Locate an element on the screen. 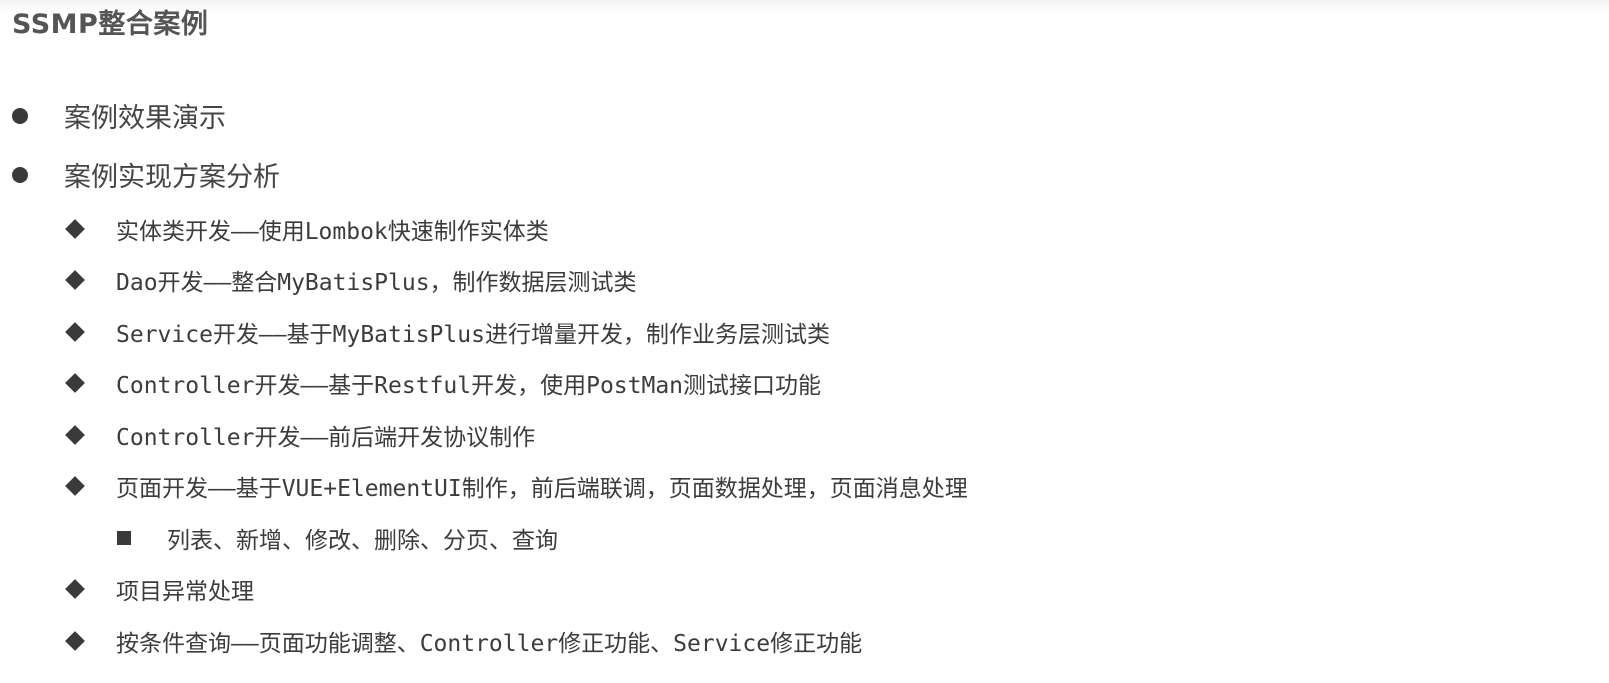 The height and width of the screenshot is (683, 1609). bullet-text: 案例效果演示 is located at coordinates (145, 118).